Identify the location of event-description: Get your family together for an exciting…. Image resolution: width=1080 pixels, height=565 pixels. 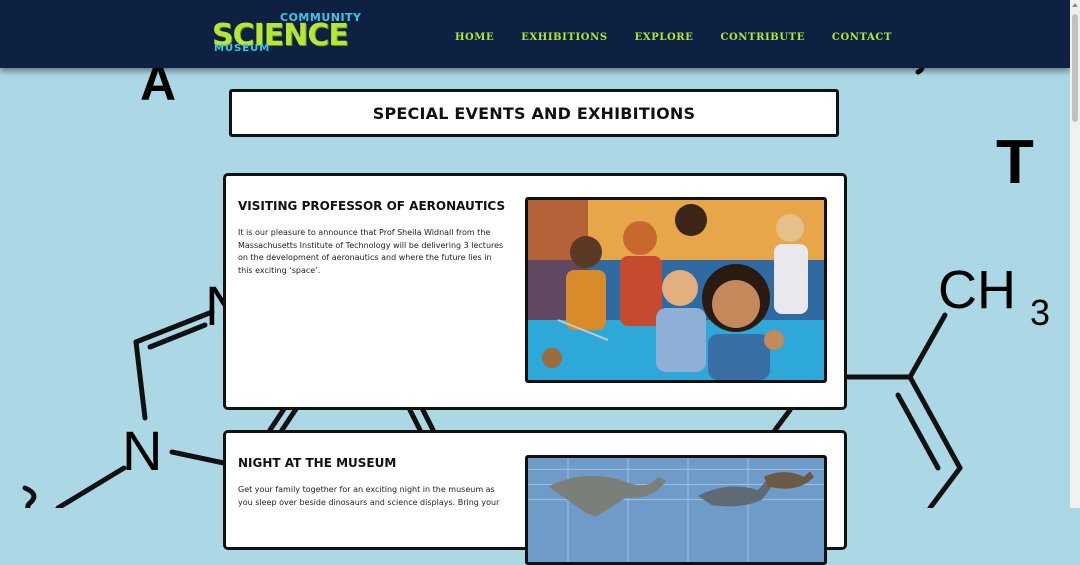
(369, 496).